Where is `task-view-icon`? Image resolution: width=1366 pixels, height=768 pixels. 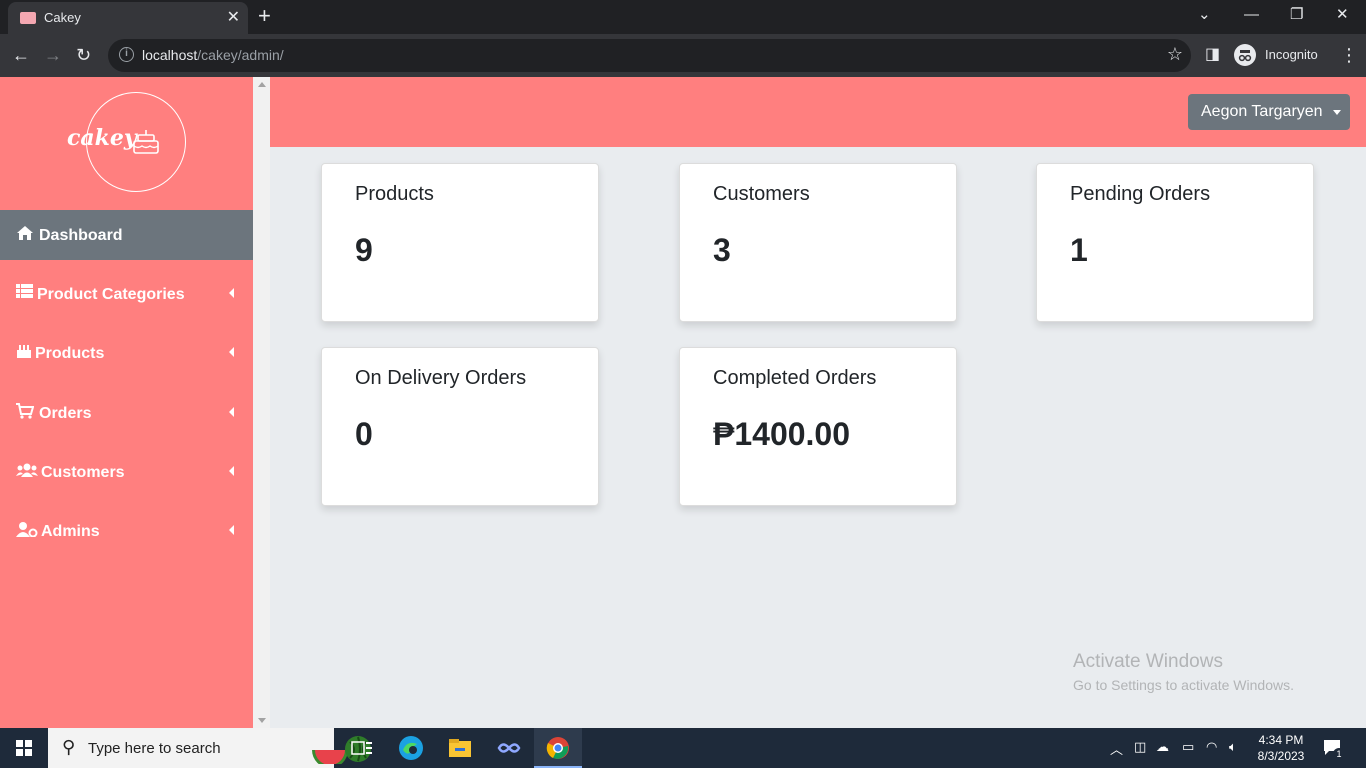
task-view-icon is located at coordinates (362, 748).